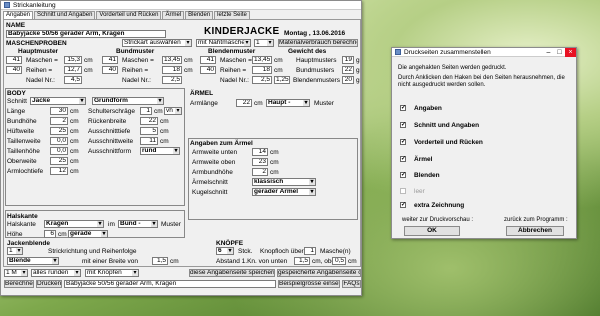 The height and width of the screenshot is (316, 600). Describe the element at coordinates (110, 60) in the screenshot. I see `bundmuster-maschen: 41` at that location.